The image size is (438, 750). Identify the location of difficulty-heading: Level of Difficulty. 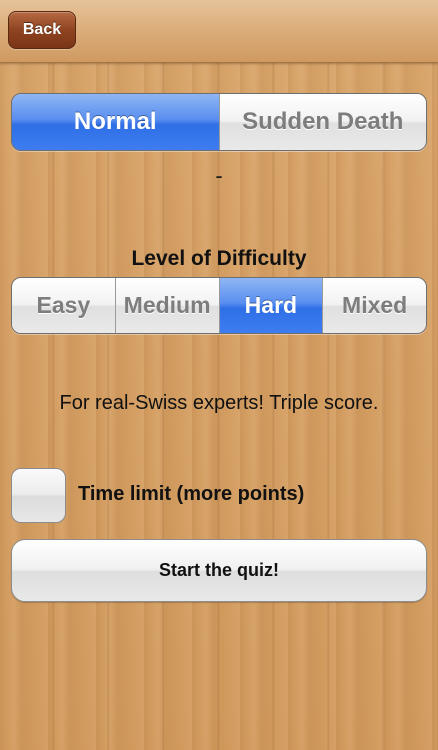
(219, 258).